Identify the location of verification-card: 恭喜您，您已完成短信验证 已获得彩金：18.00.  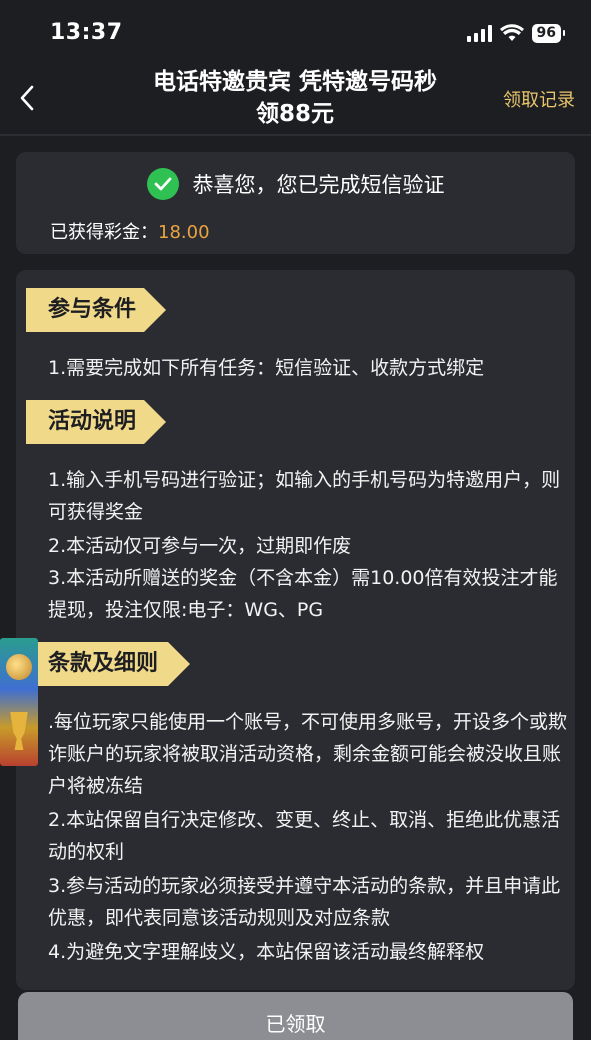
(295, 203).